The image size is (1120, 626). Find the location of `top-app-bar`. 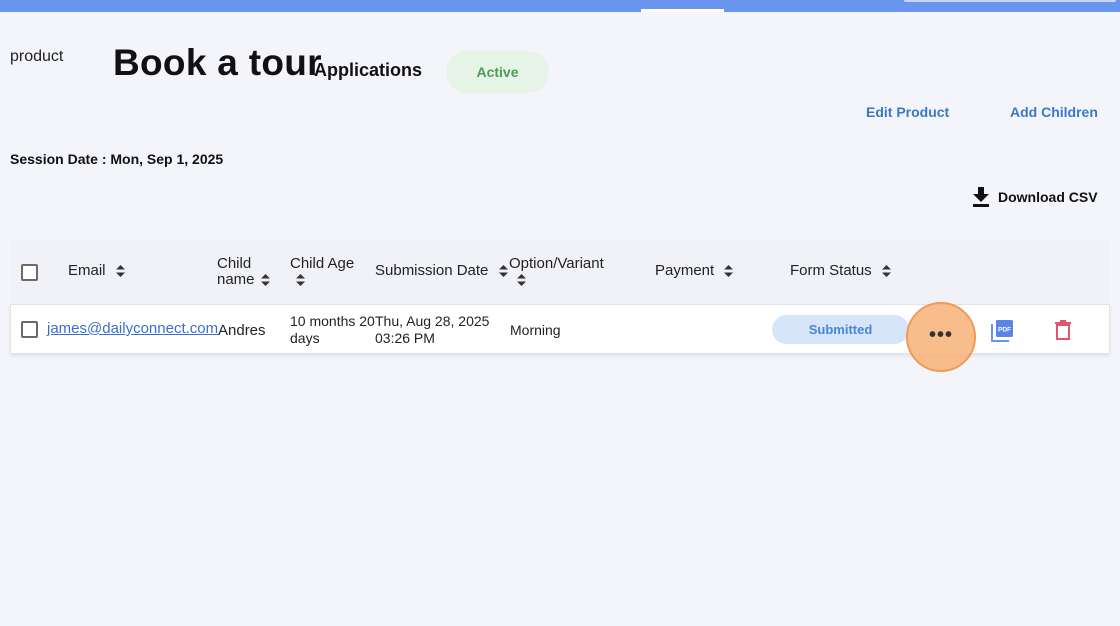

top-app-bar is located at coordinates (560, 6).